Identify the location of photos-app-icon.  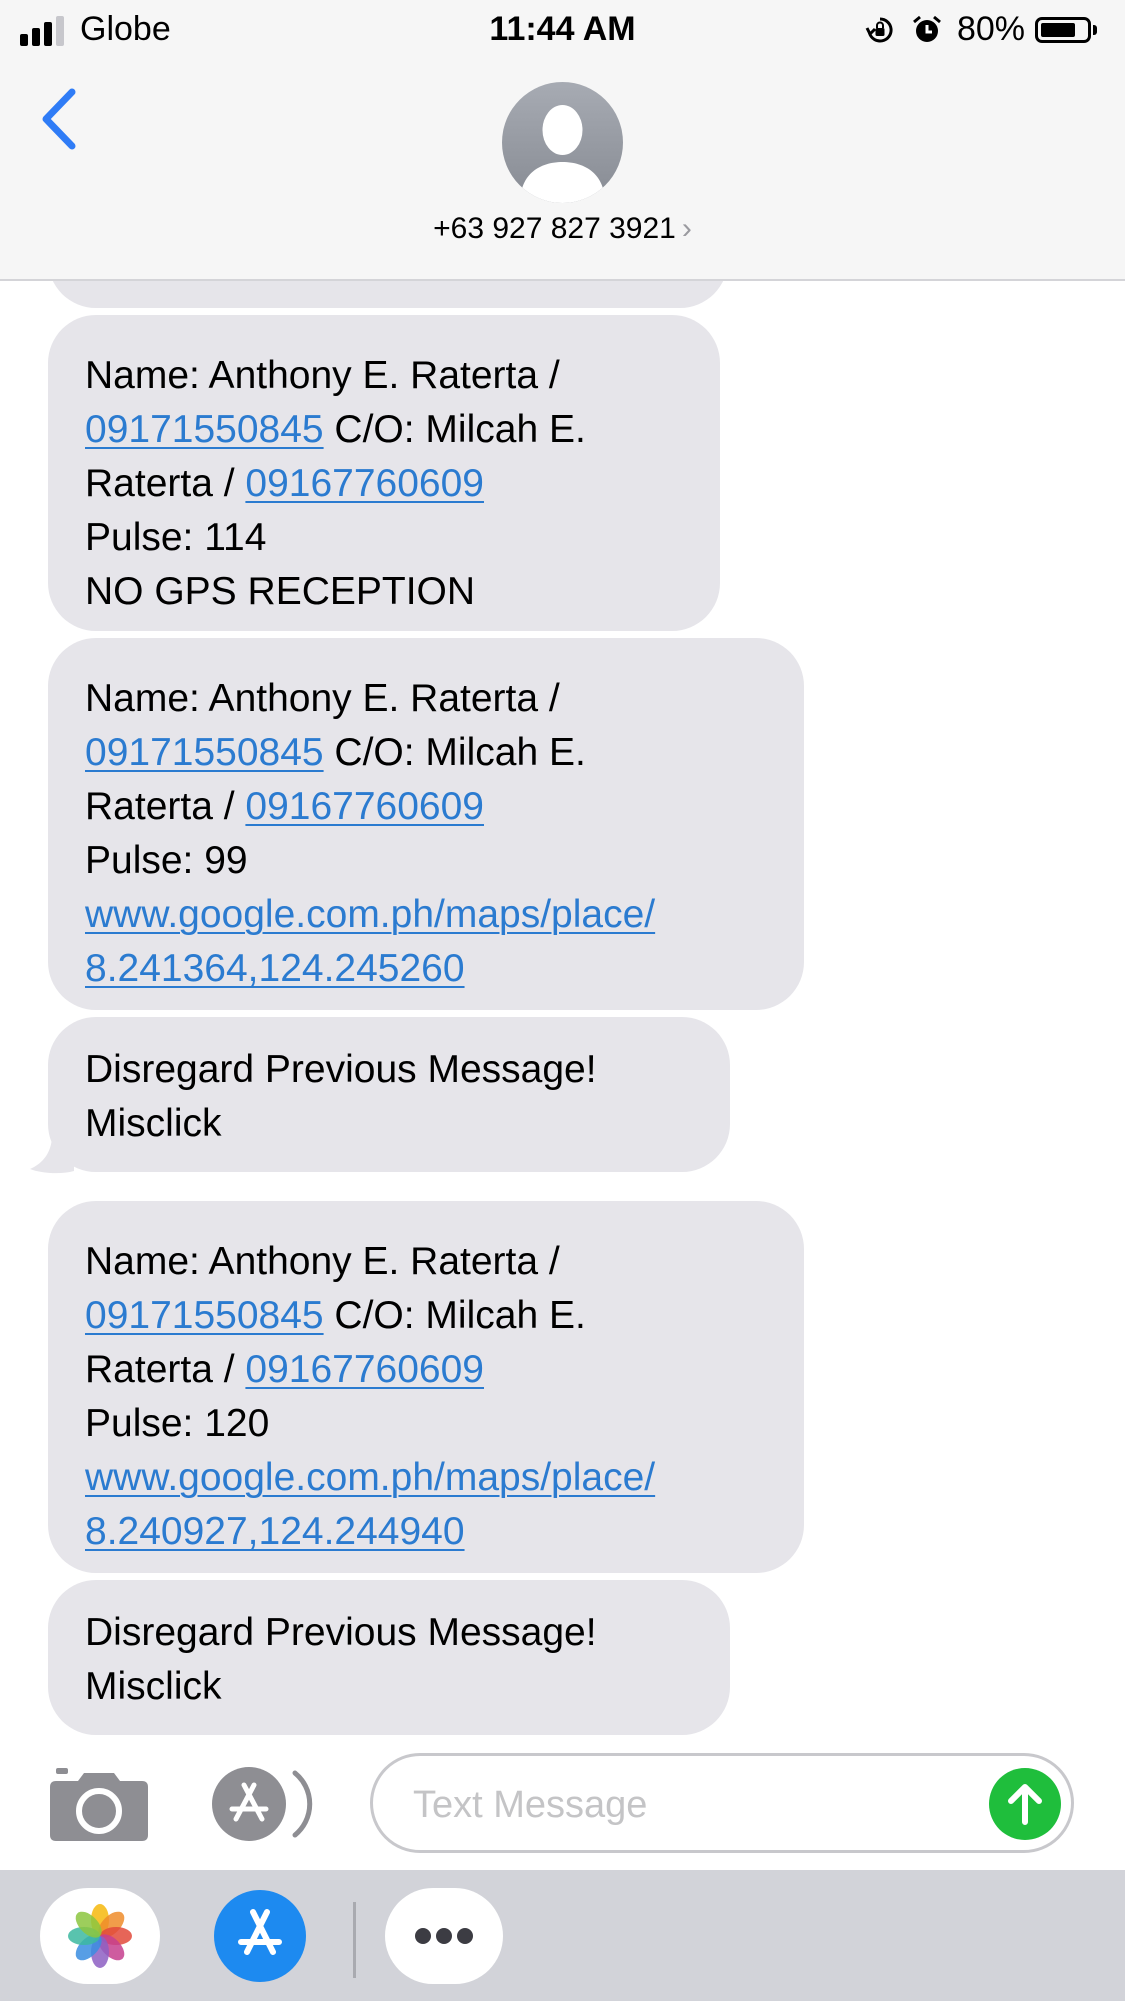
(100, 1936).